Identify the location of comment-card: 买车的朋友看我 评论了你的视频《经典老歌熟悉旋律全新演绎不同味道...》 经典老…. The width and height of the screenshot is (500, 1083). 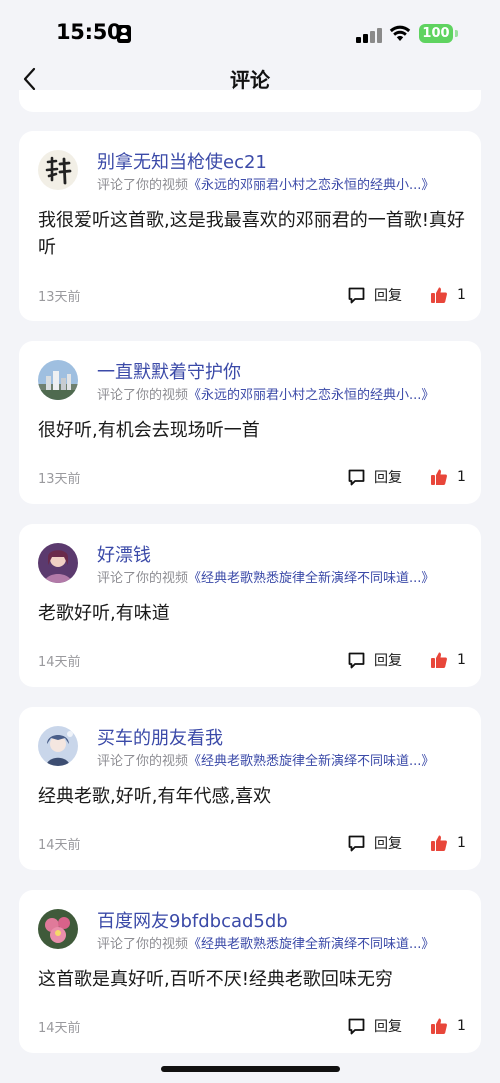
(250, 788).